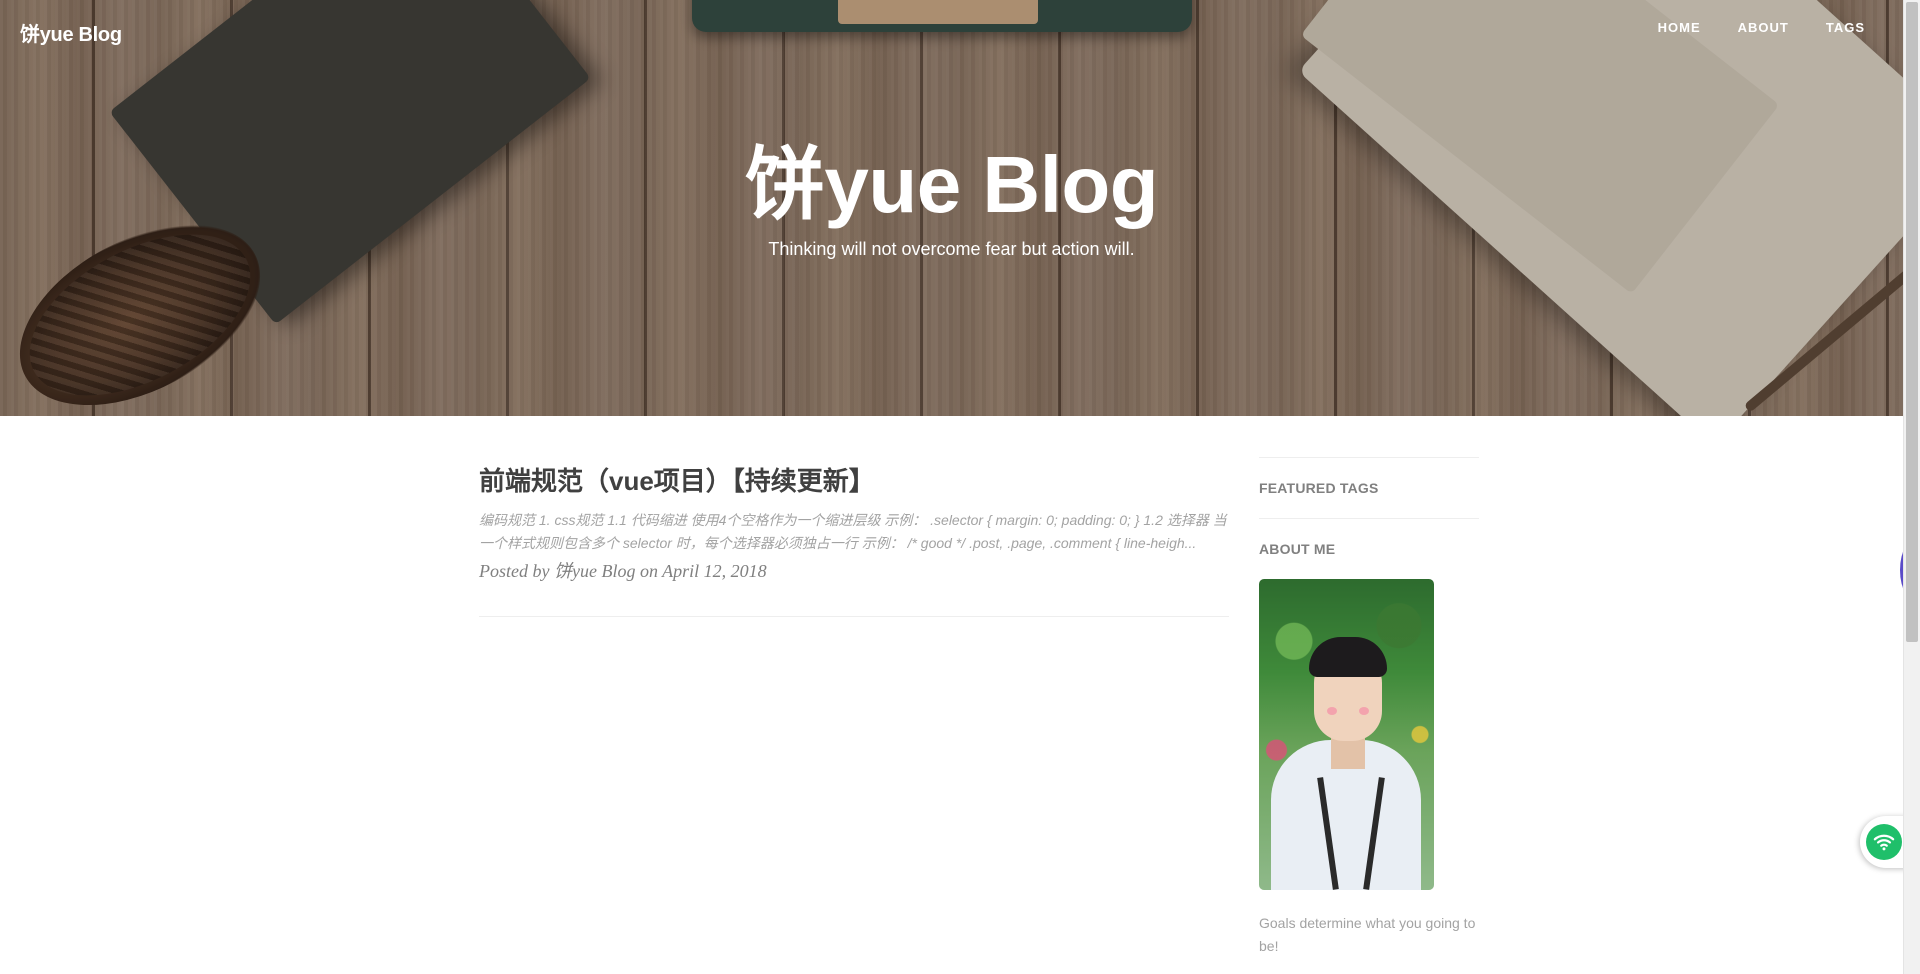 The width and height of the screenshot is (1920, 974). What do you see at coordinates (623, 571) in the screenshot?
I see `post-meta: Posted by 饼yue Blog on April 12, 2018` at bounding box center [623, 571].